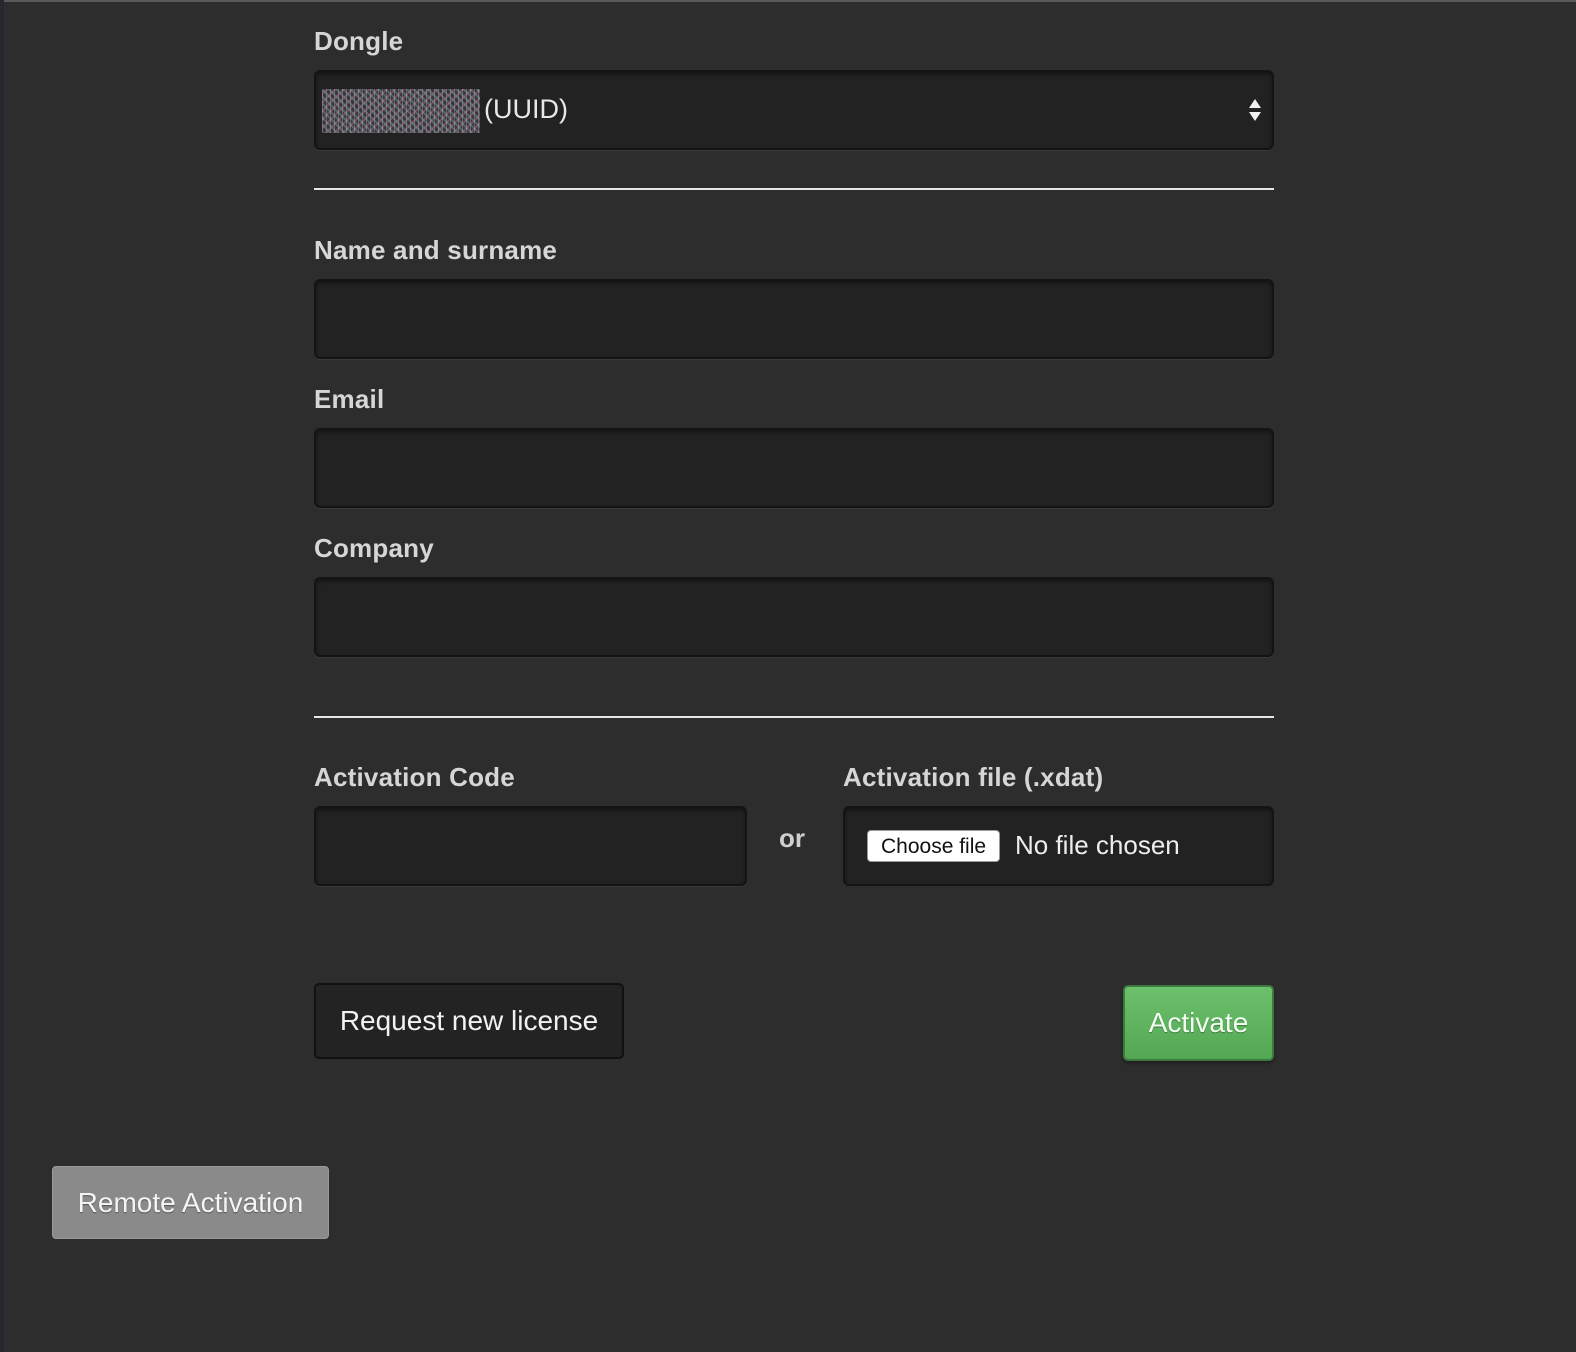 The image size is (1576, 1352). What do you see at coordinates (530, 846) in the screenshot?
I see `activation-code-input` at bounding box center [530, 846].